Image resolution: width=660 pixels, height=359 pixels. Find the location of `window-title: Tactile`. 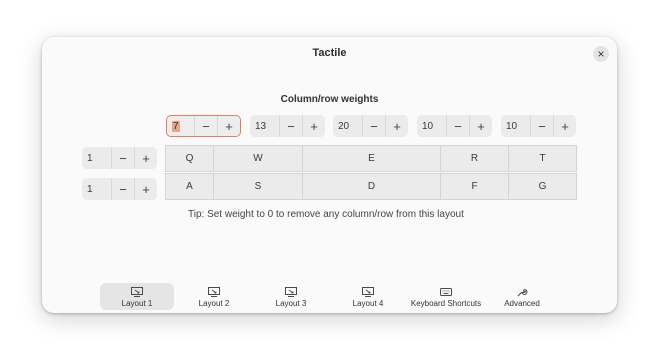

window-title: Tactile is located at coordinates (329, 53).